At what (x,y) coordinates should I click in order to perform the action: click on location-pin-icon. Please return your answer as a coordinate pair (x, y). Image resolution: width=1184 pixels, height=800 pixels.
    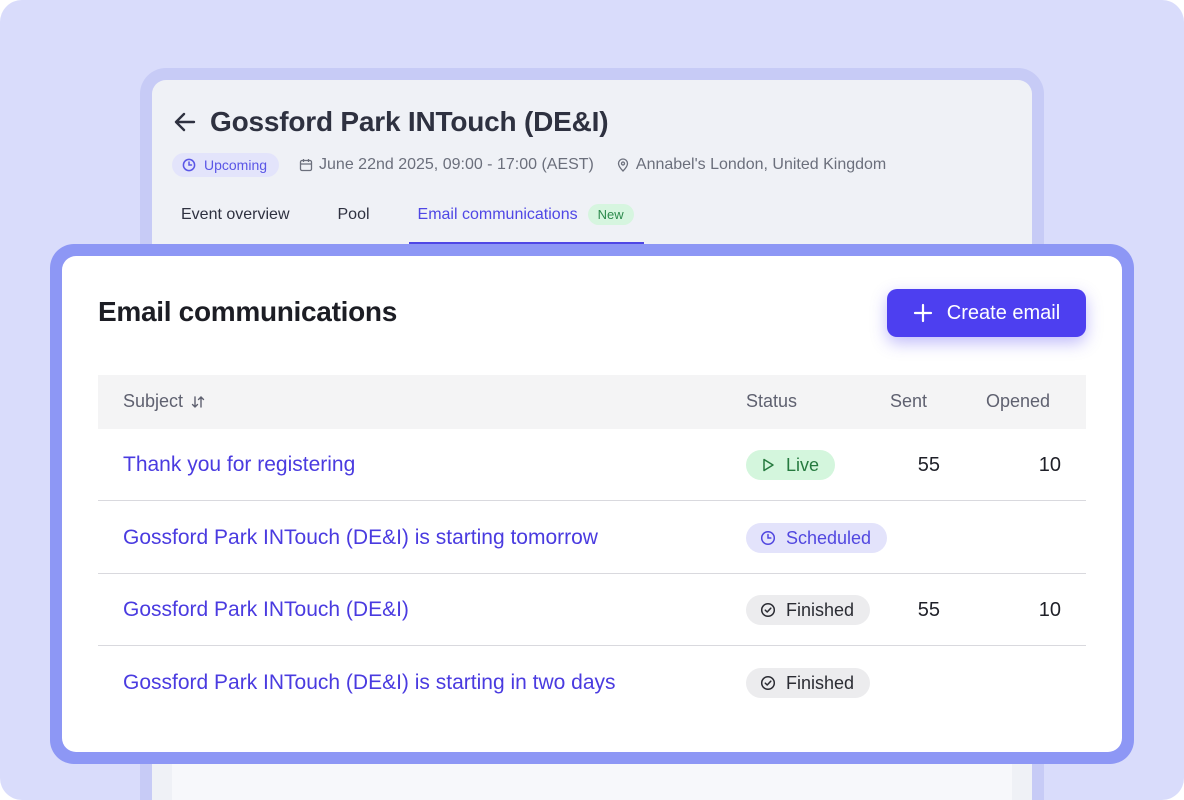
    Looking at the image, I should click on (623, 165).